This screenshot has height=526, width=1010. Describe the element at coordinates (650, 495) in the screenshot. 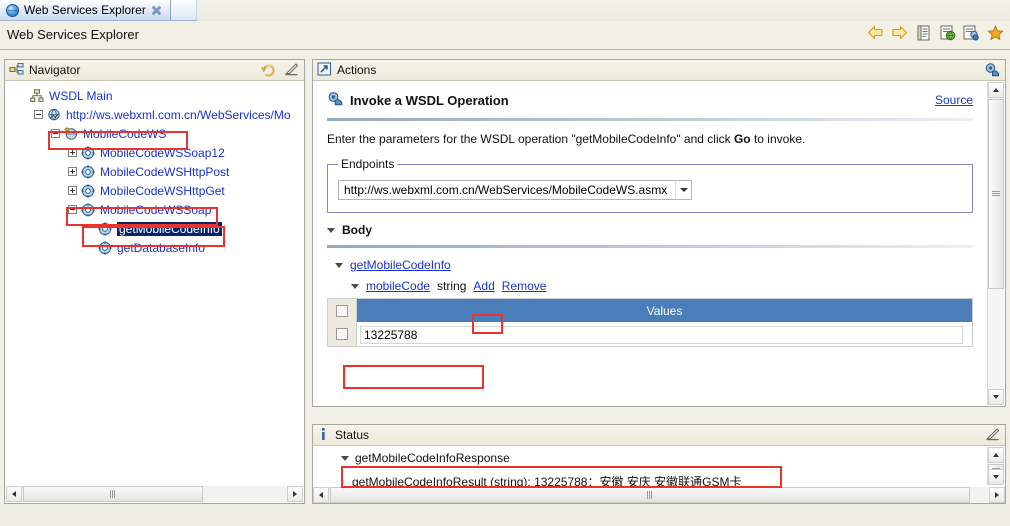

I see `status-hscroll-thumb` at that location.